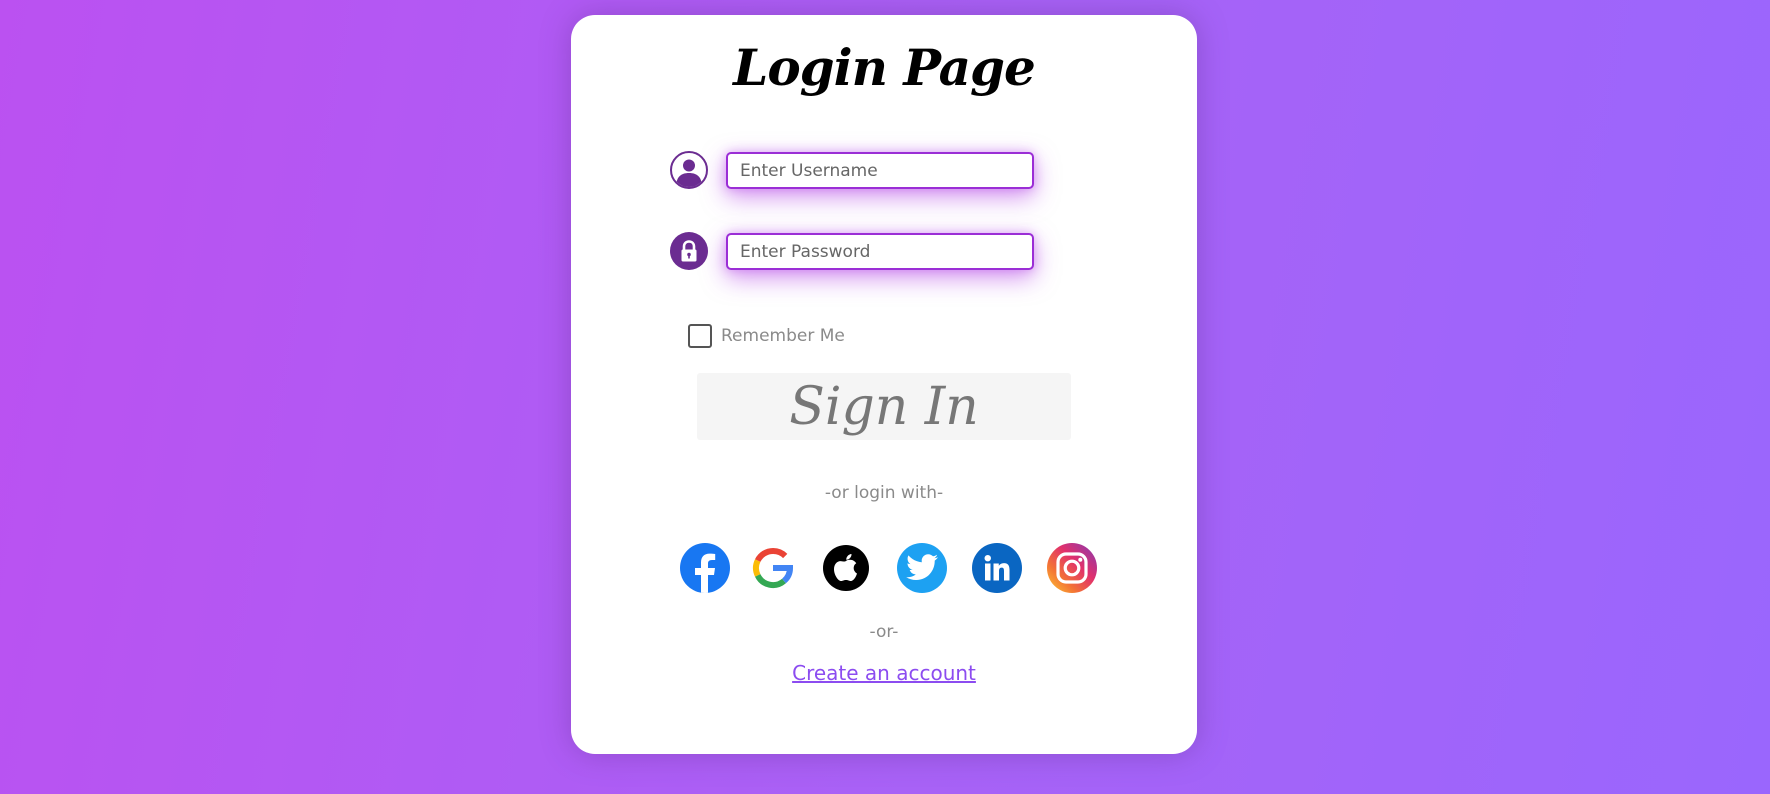  What do you see at coordinates (884, 570) in the screenshot?
I see `social-login-row` at bounding box center [884, 570].